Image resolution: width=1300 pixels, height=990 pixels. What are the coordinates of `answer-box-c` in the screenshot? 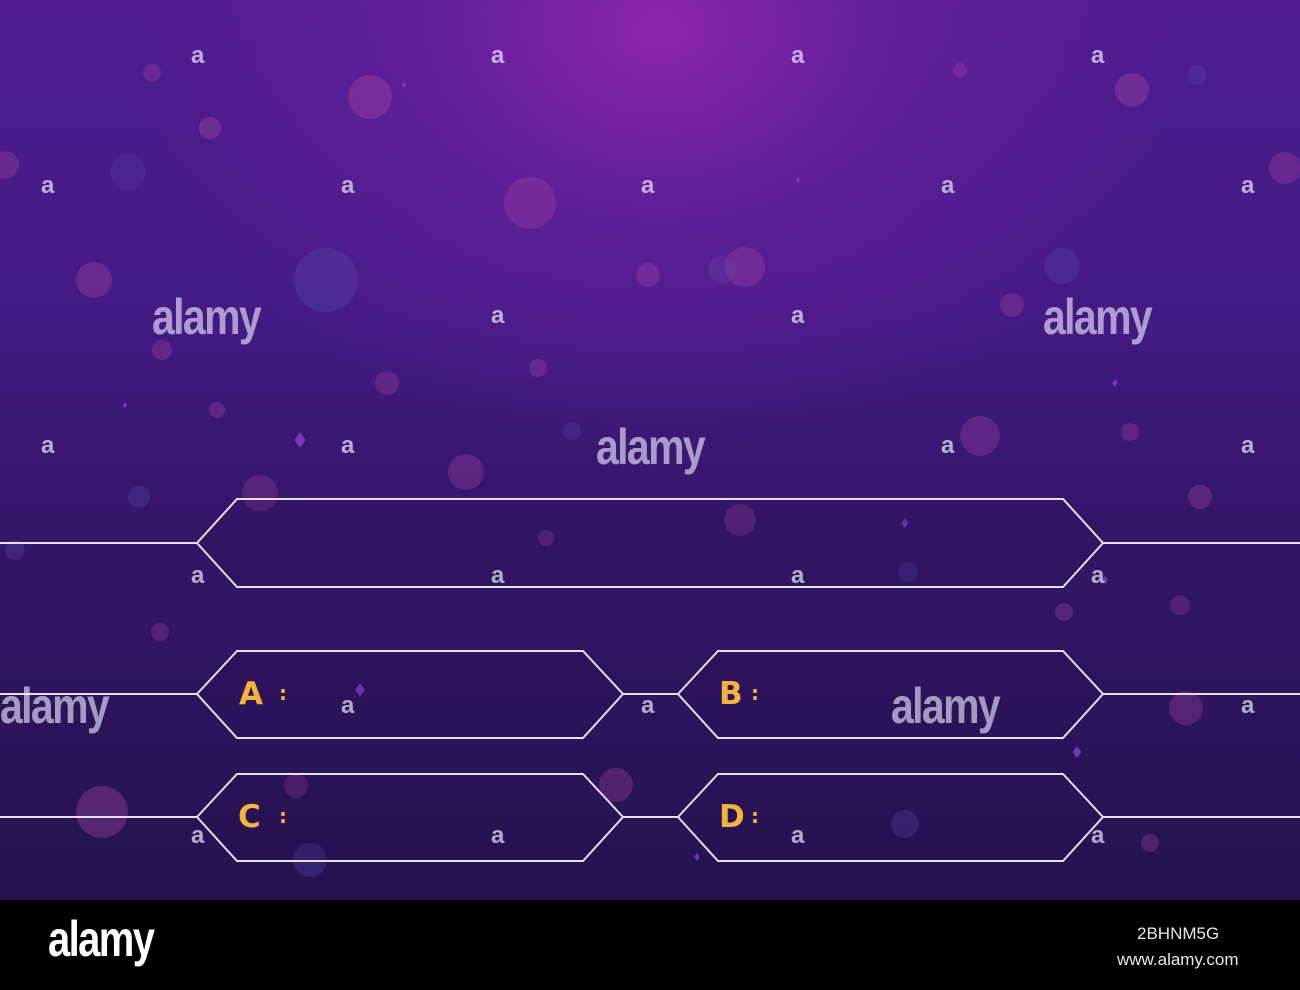 It's located at (410, 817).